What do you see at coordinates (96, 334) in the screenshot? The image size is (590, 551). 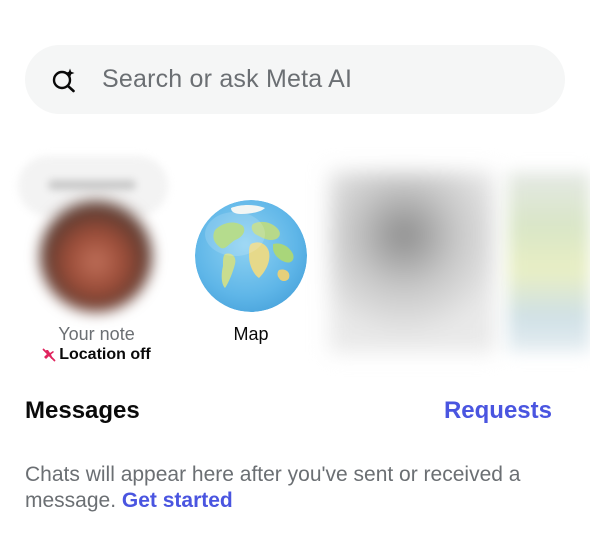 I see `your-note-label: Your note` at bounding box center [96, 334].